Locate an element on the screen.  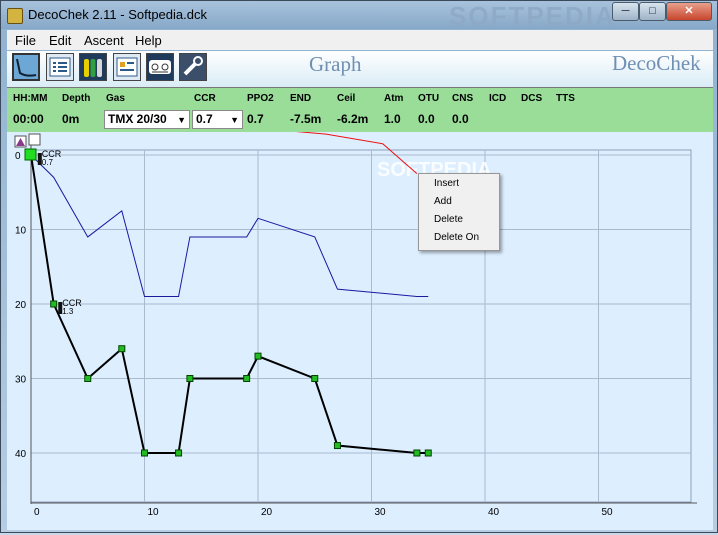
header-ccr: CCR is located at coordinates (205, 98).